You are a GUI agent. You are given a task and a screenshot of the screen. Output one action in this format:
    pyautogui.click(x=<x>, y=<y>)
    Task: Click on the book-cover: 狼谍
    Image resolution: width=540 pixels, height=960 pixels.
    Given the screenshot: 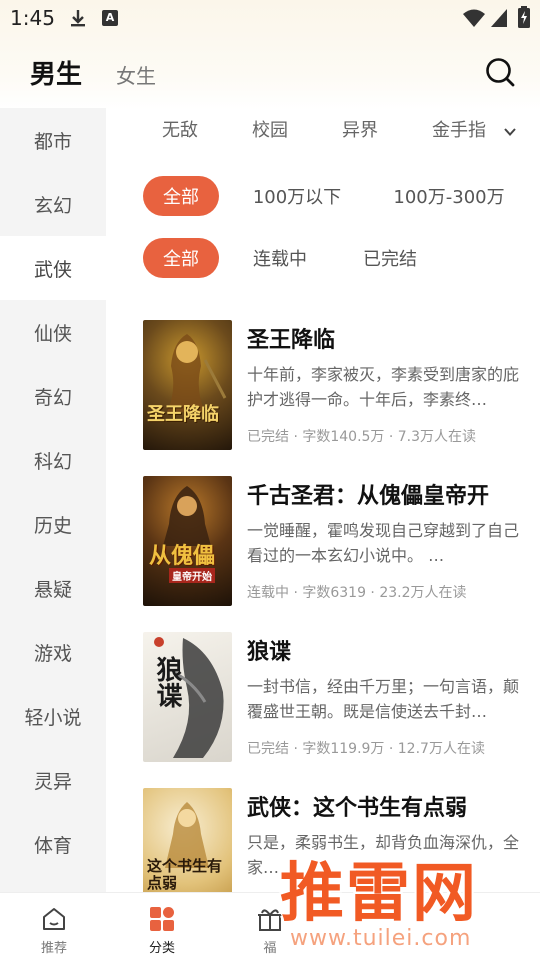 What is the action you would take?
    pyautogui.click(x=187, y=697)
    